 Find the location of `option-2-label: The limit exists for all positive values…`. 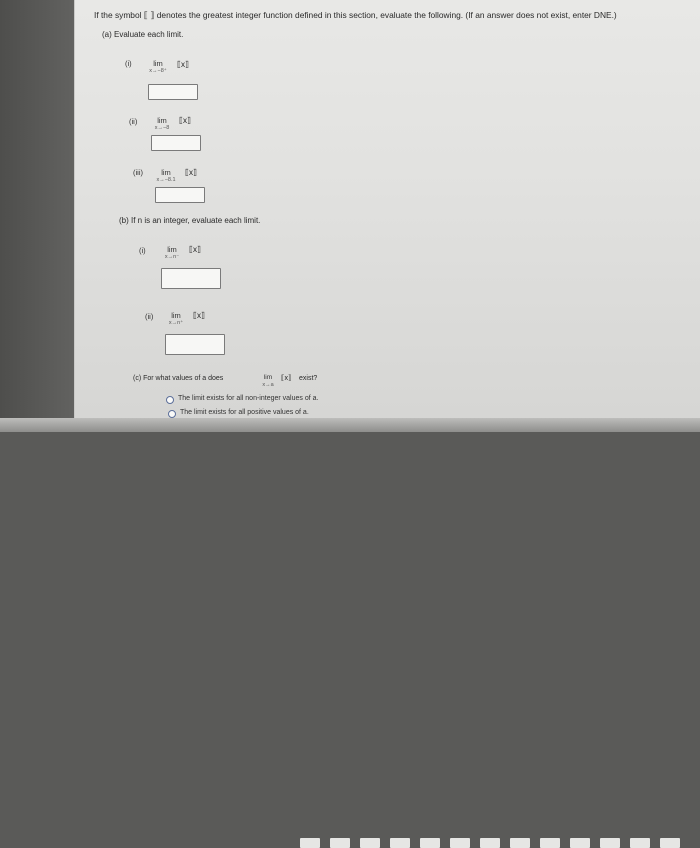

option-2-label: The limit exists for all positive values… is located at coordinates (244, 412).